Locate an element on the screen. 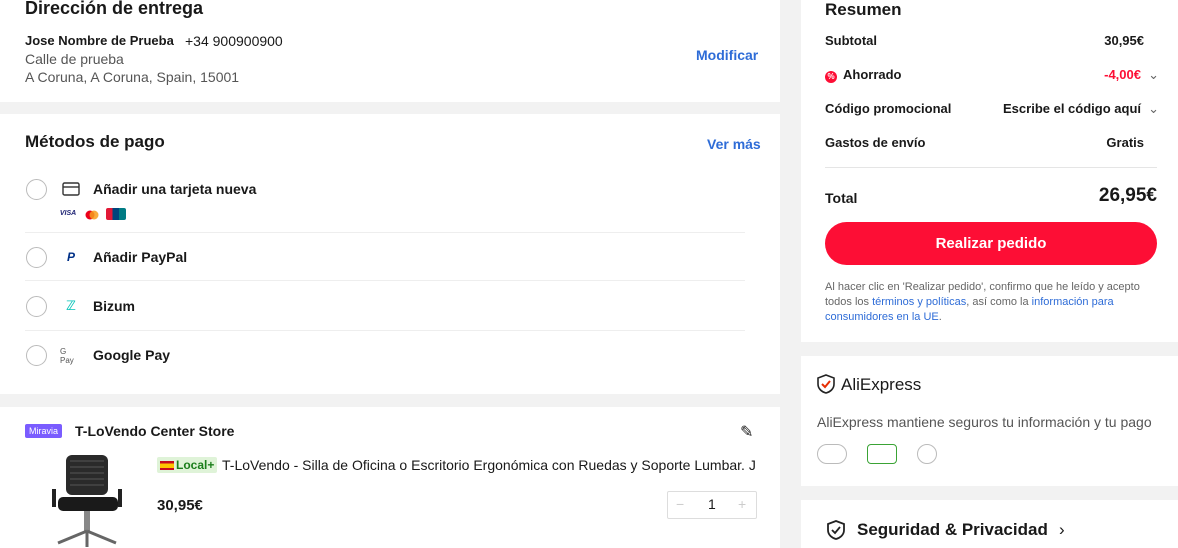 The image size is (1178, 548). product-image is located at coordinates (89, 500).